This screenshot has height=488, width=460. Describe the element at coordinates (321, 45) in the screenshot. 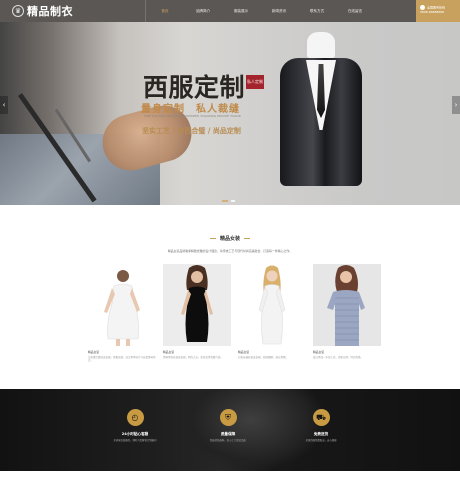

I see `mannequin-neck` at that location.